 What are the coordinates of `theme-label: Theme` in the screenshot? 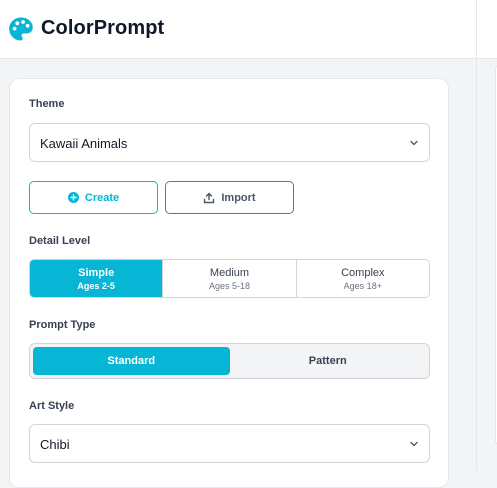 It's located at (47, 104).